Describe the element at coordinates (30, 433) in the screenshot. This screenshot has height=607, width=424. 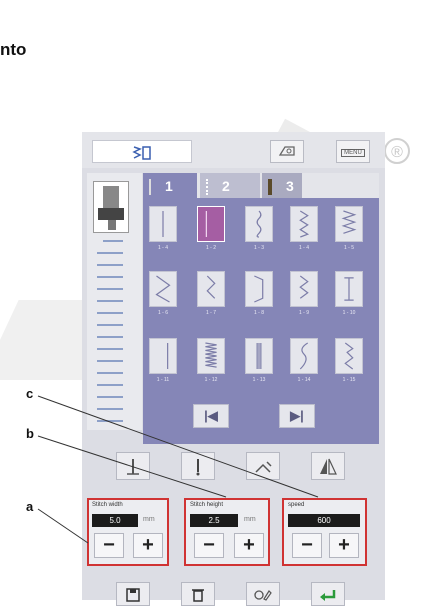
I see `callout-b: b` at that location.